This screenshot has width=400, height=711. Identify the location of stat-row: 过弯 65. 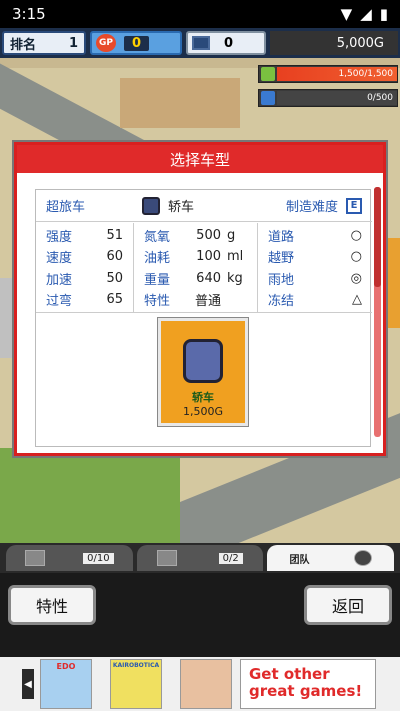
(84, 299).